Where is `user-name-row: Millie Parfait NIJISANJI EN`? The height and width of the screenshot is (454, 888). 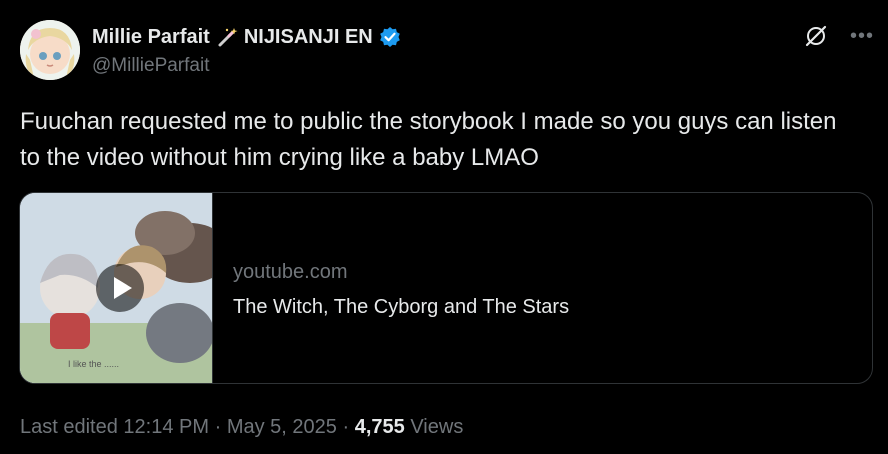
user-name-row: Millie Parfait NIJISANJI EN is located at coordinates (246, 37).